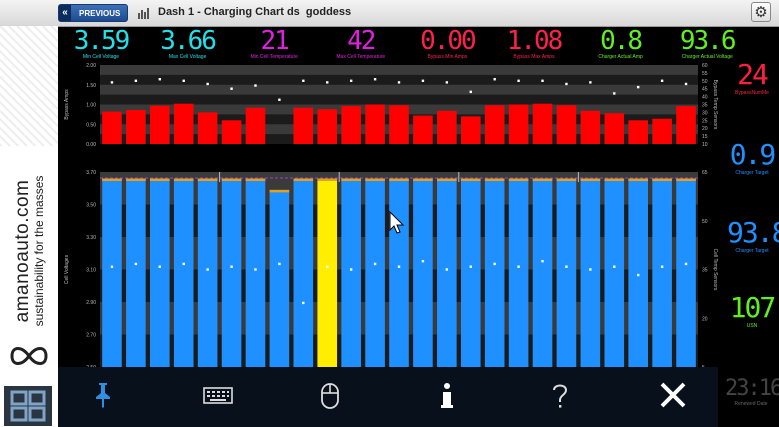 This screenshot has width=779, height=427. I want to click on readout: 3.59 Min Cell Voltage, so click(101, 44).